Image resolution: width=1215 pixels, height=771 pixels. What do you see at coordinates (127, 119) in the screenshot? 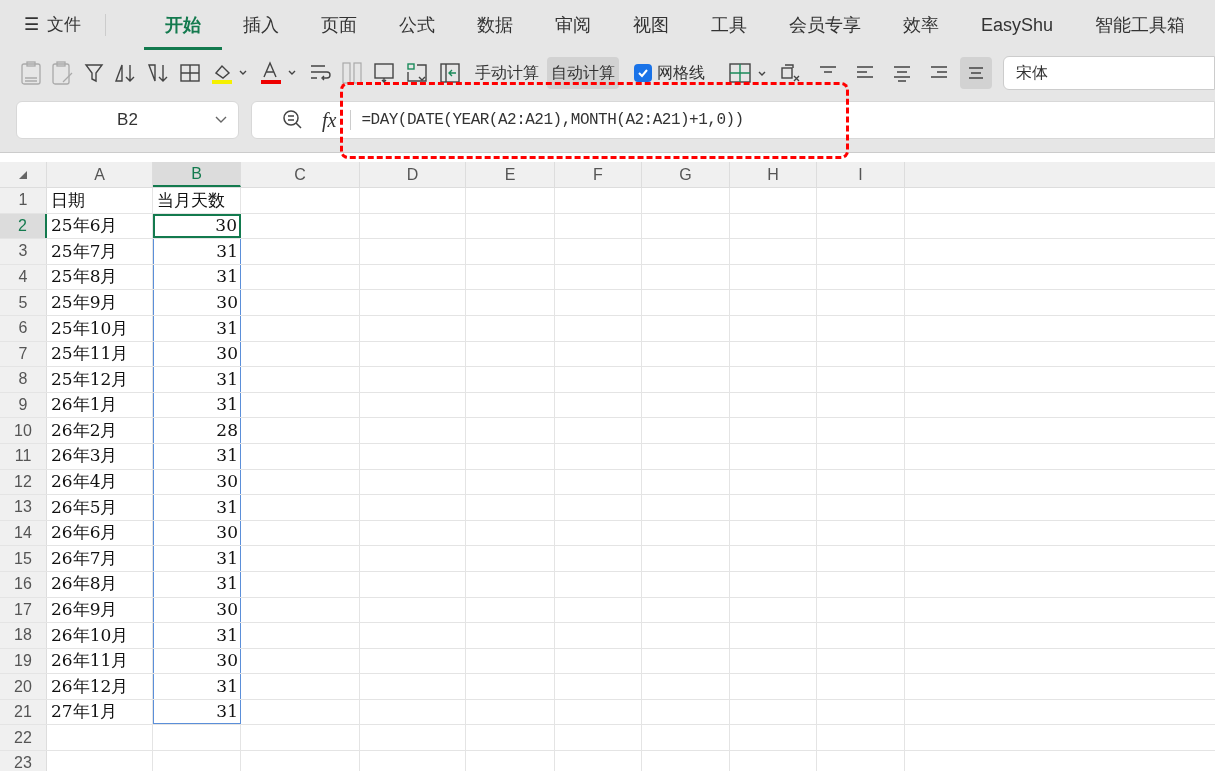
I see `name-box: B2` at bounding box center [127, 119].